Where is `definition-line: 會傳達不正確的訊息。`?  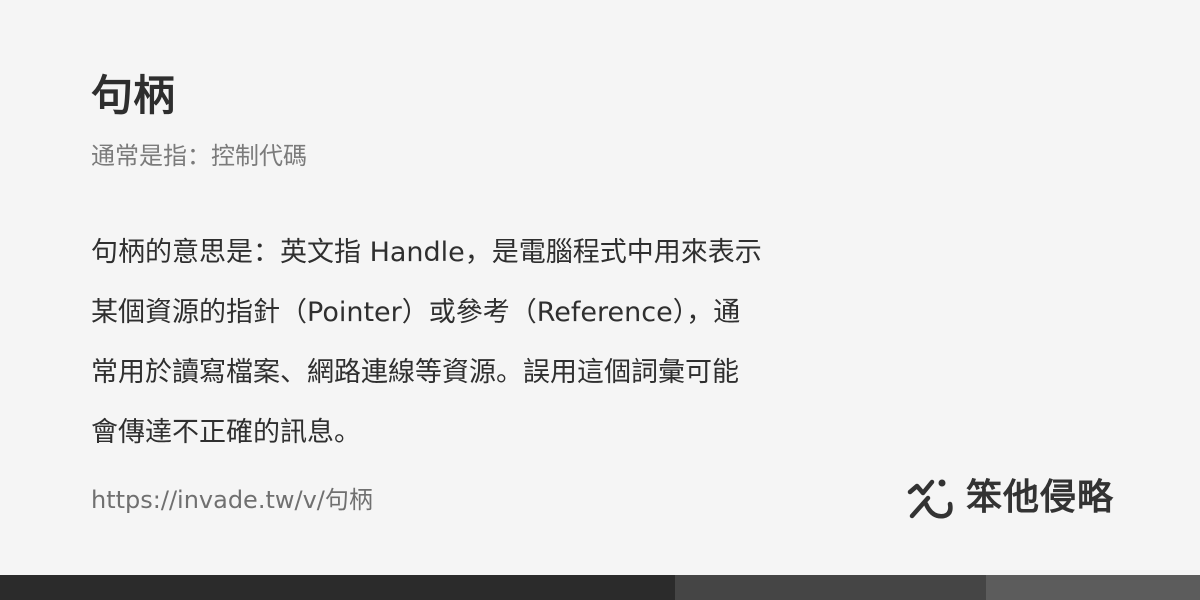 definition-line: 會傳達不正確的訊息。 is located at coordinates (226, 432).